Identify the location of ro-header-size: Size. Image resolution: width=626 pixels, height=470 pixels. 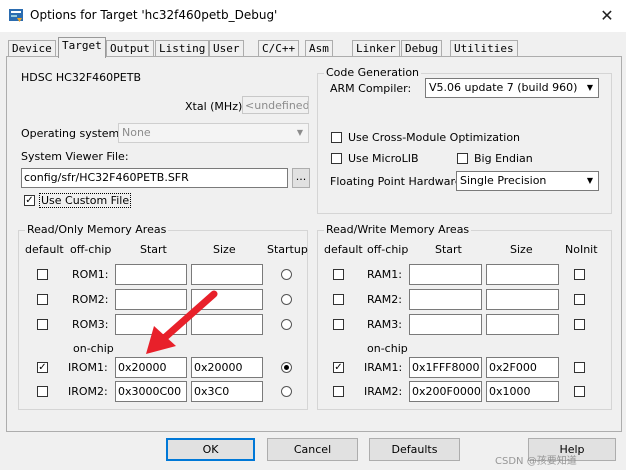
(224, 249).